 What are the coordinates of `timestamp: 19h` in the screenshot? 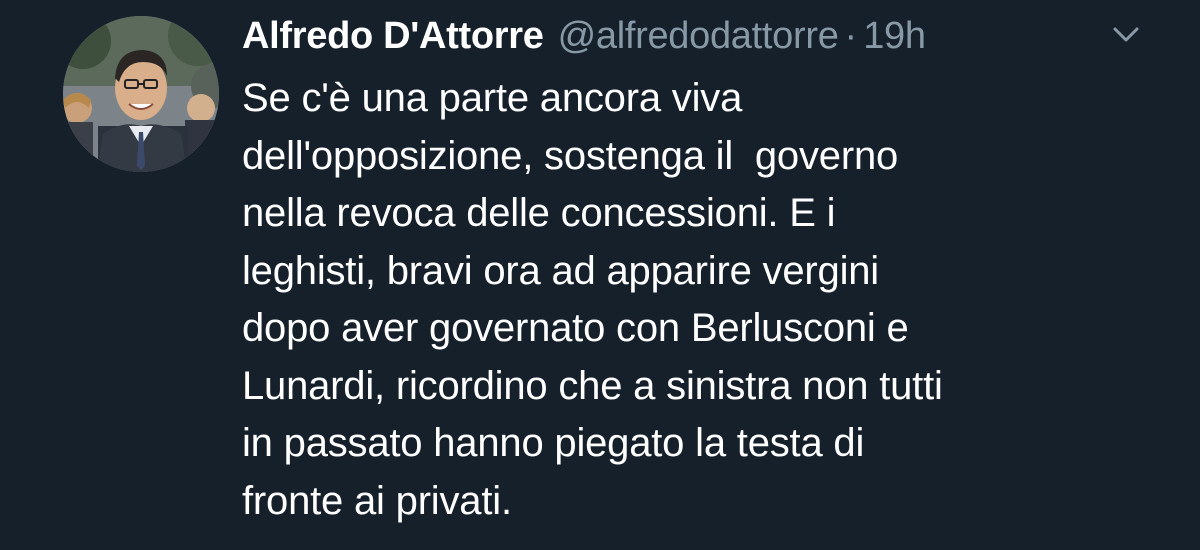 It's located at (894, 36).